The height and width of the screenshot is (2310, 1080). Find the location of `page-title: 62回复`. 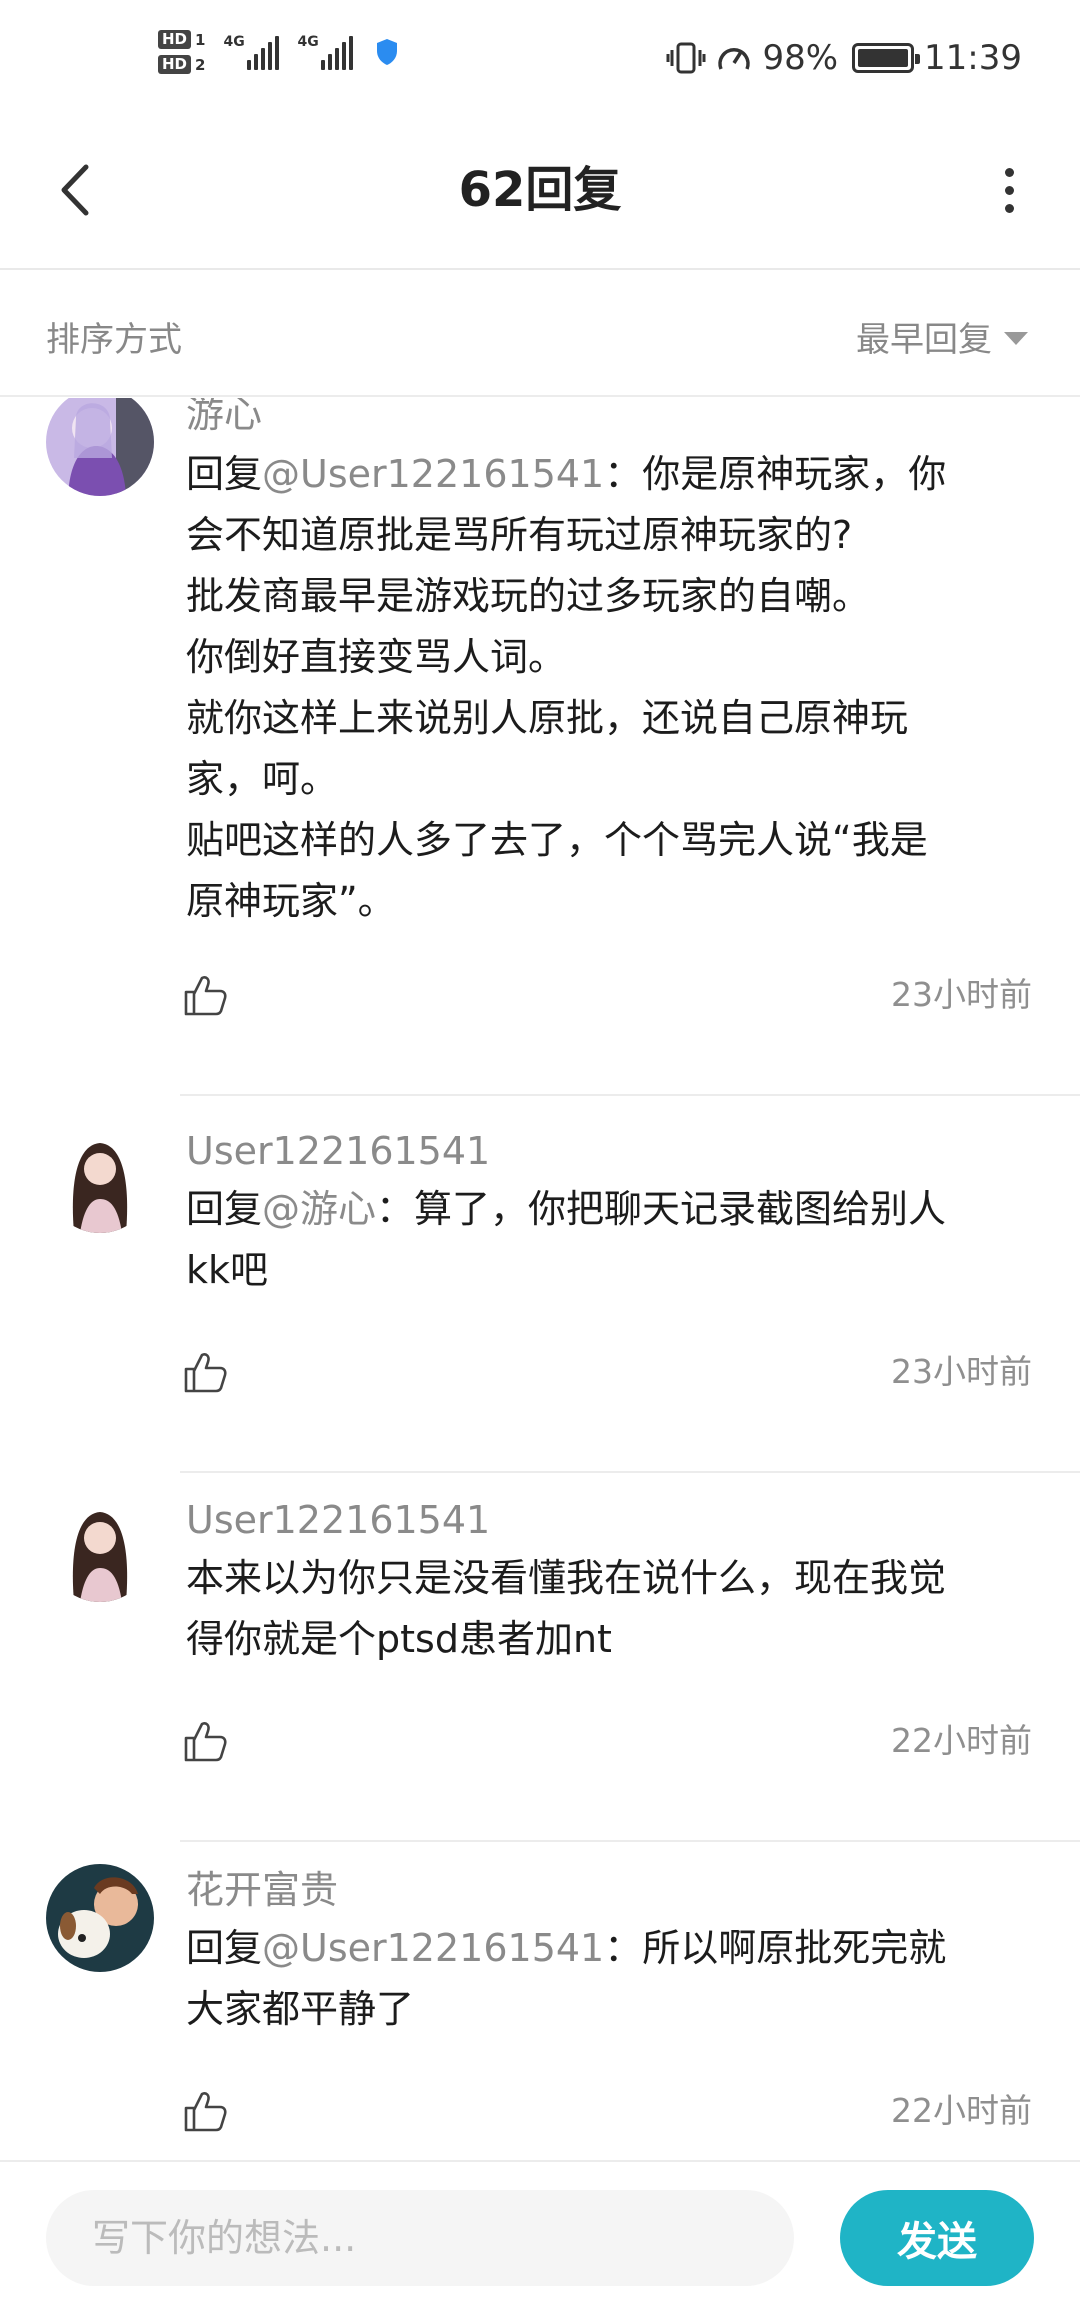

page-title: 62回复 is located at coordinates (540, 190).